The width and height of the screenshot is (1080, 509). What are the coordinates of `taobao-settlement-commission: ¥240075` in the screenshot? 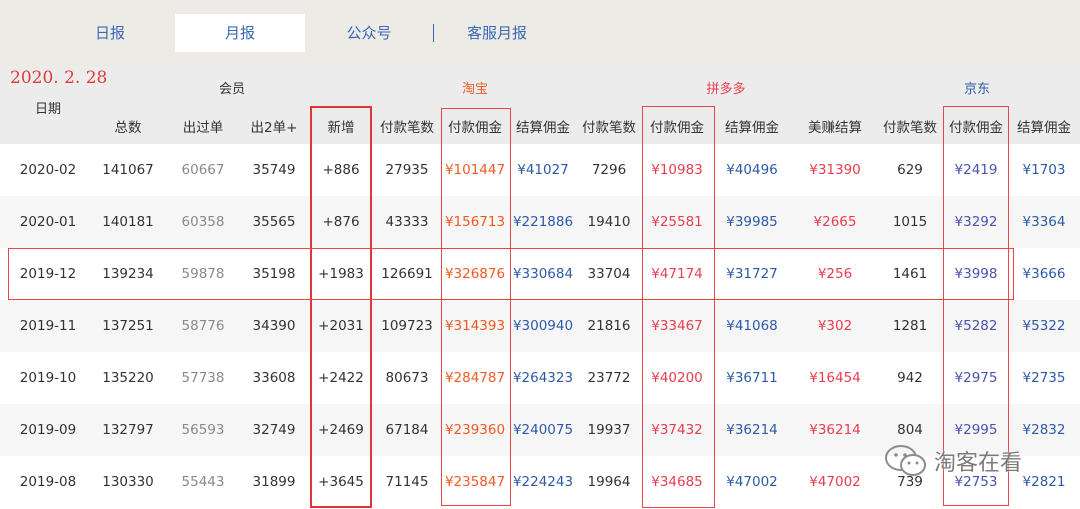 It's located at (543, 430).